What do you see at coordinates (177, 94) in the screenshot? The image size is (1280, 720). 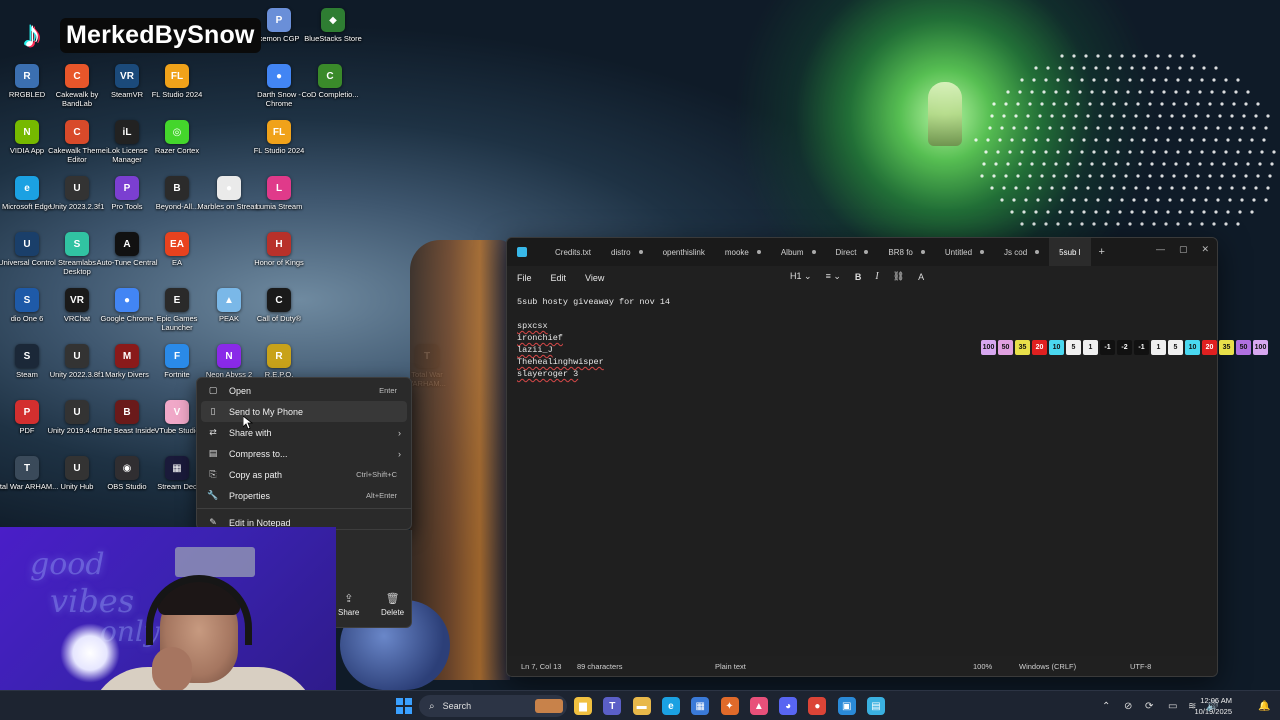 I see `shortcut-label: FL Studio 2024` at bounding box center [177, 94].